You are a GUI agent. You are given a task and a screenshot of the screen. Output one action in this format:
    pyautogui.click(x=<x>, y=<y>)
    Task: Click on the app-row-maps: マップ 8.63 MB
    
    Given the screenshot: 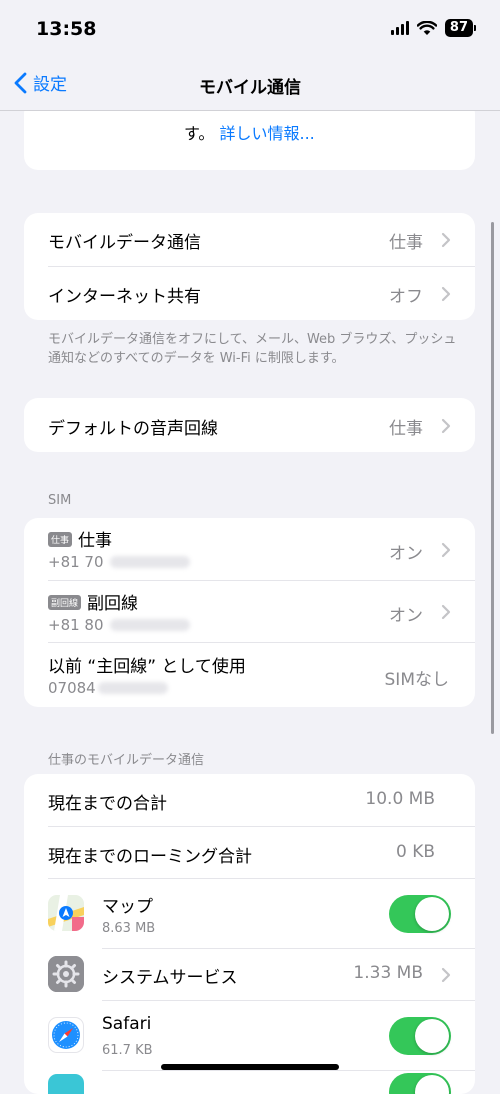 What is the action you would take?
    pyautogui.click(x=249, y=913)
    